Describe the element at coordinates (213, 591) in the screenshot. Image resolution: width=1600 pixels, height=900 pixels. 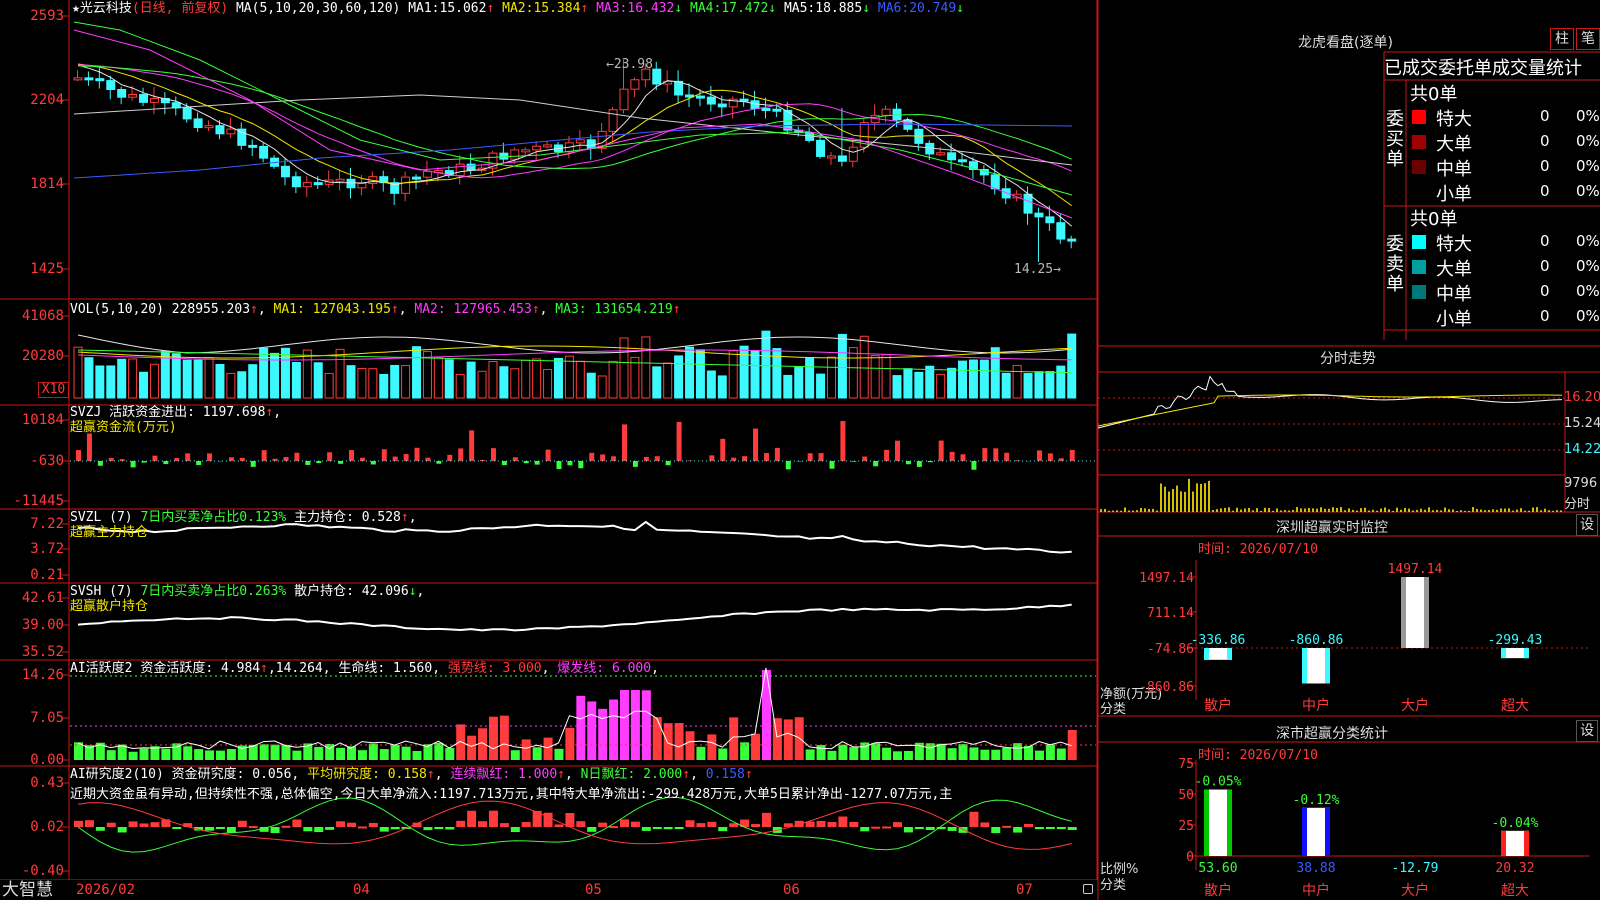
I see `svsh-desc: 7日内买卖净占比0.263%` at that location.